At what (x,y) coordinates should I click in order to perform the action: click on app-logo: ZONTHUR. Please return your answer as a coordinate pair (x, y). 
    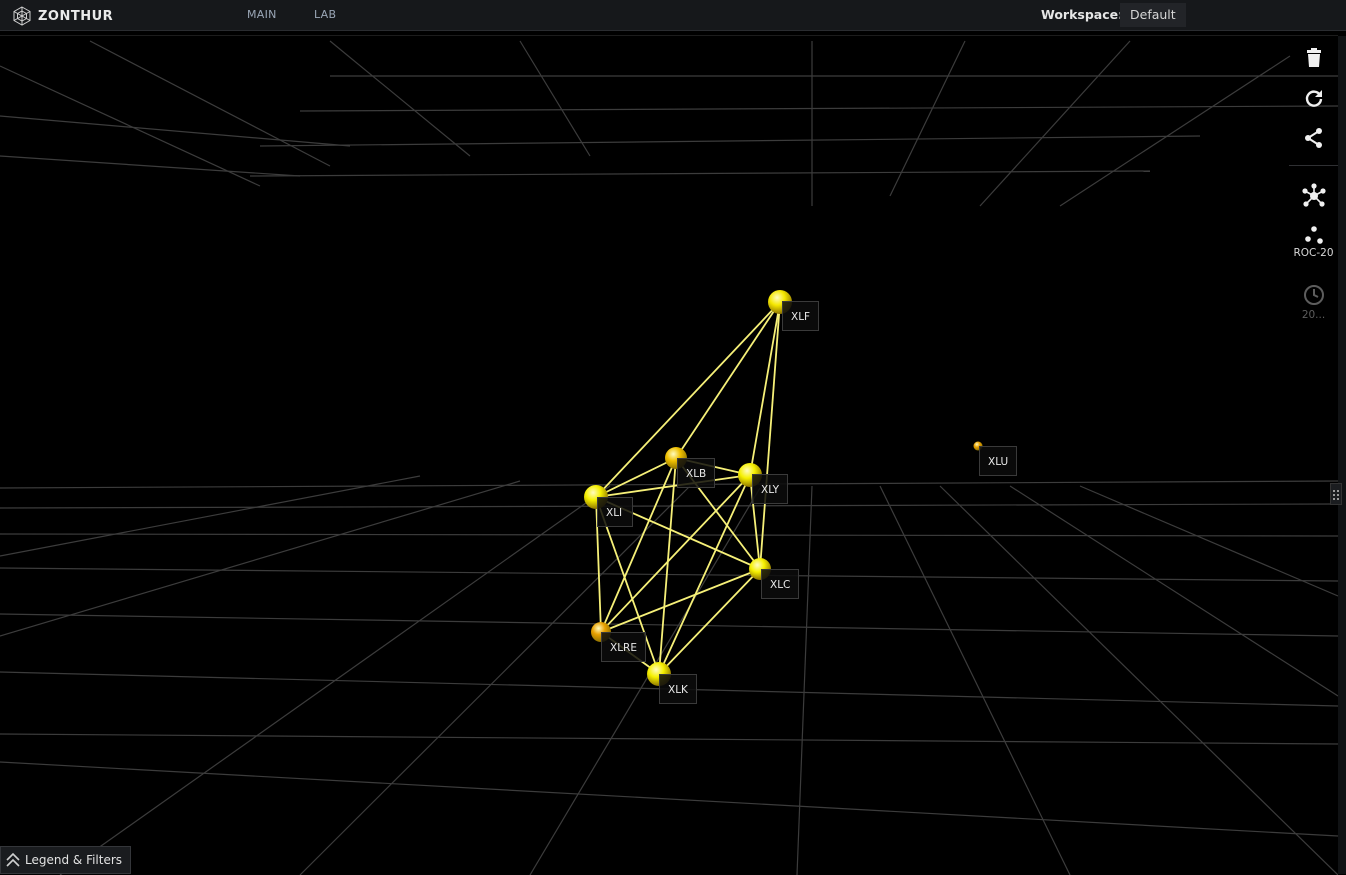
    Looking at the image, I should click on (62, 16).